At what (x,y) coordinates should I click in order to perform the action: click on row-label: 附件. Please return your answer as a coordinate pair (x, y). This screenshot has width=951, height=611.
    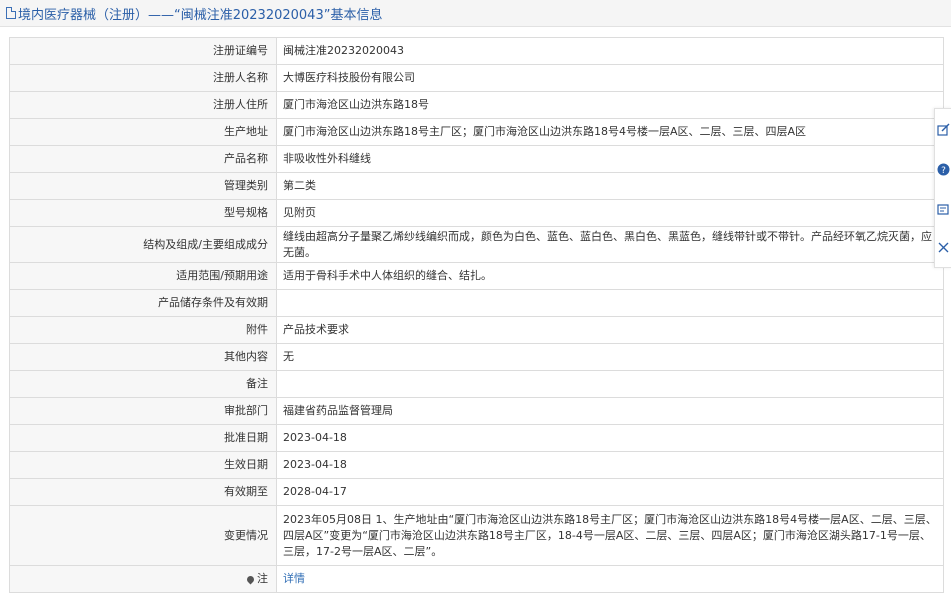
    Looking at the image, I should click on (143, 330).